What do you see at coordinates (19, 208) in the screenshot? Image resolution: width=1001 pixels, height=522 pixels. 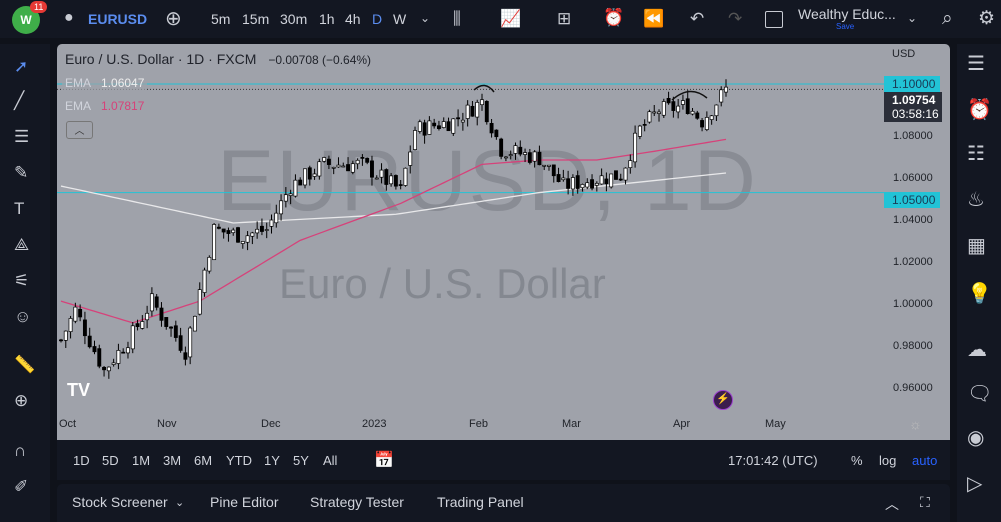 I see `text-icon: T` at bounding box center [19, 208].